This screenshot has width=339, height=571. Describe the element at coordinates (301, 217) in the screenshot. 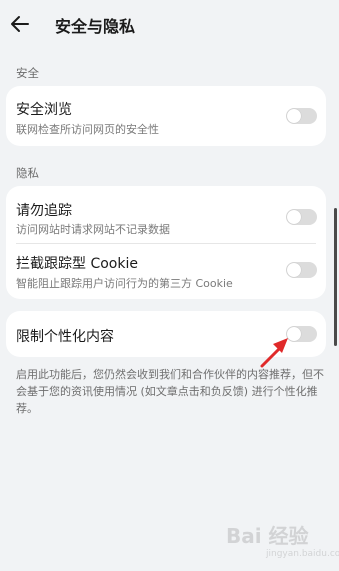

I see `do-not-track-toggle` at that location.